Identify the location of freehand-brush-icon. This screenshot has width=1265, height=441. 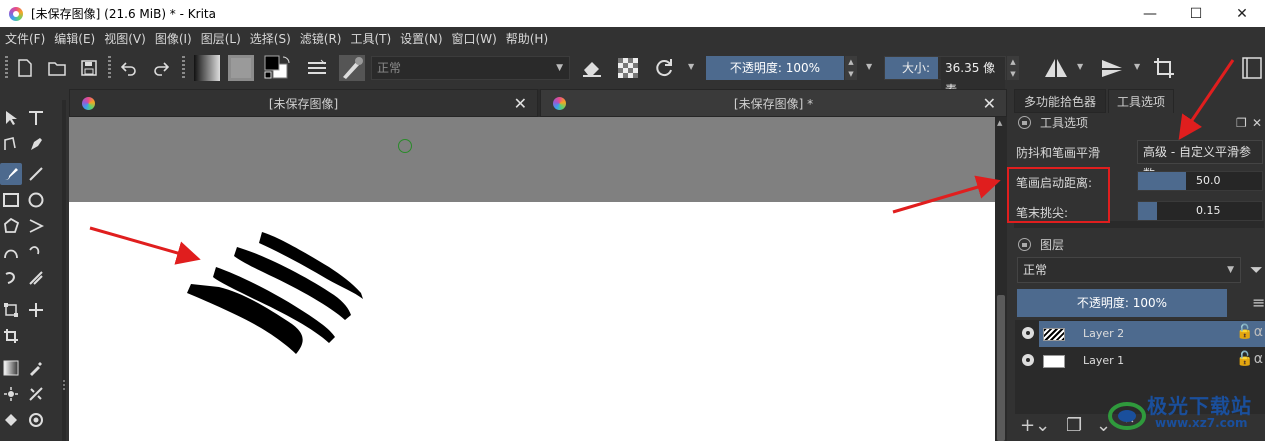
(11, 174).